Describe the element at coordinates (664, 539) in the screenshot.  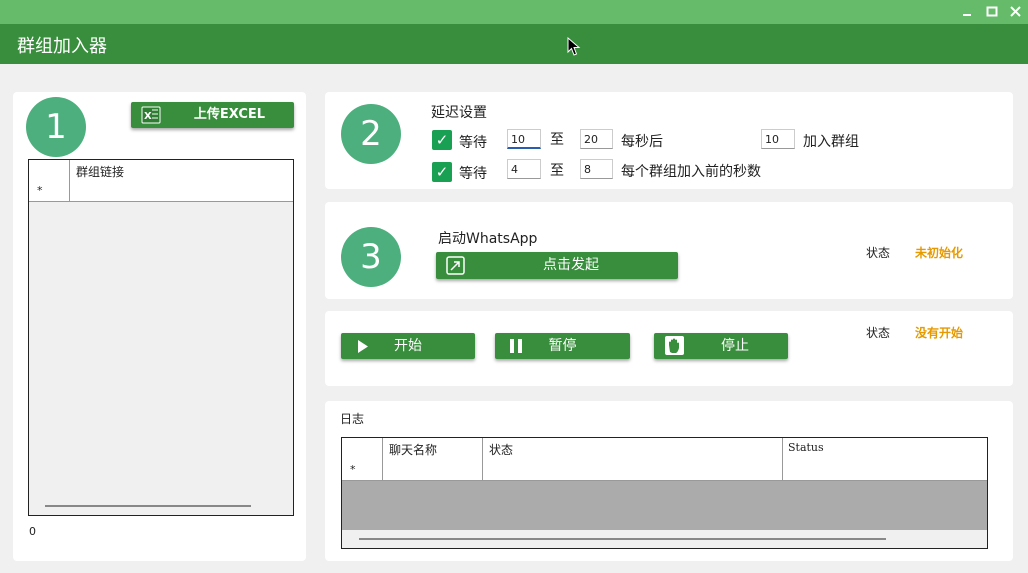
I see `log-horizontal-scrollbar` at that location.